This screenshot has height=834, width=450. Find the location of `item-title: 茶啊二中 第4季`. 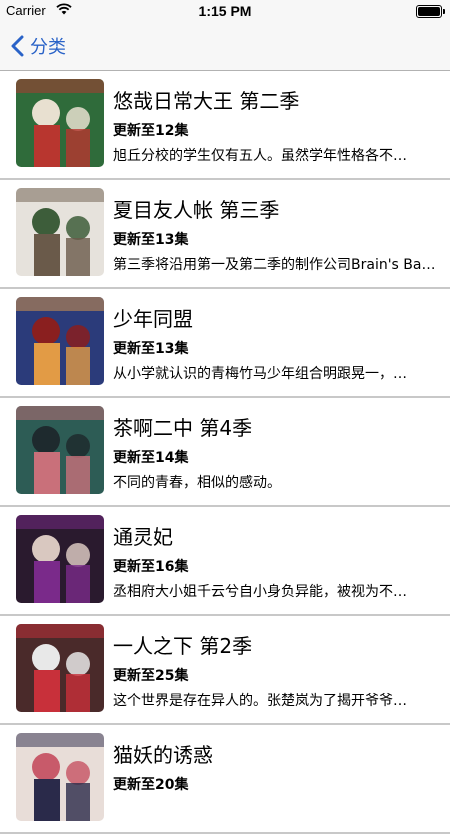

item-title: 茶啊二中 第4季 is located at coordinates (183, 428).